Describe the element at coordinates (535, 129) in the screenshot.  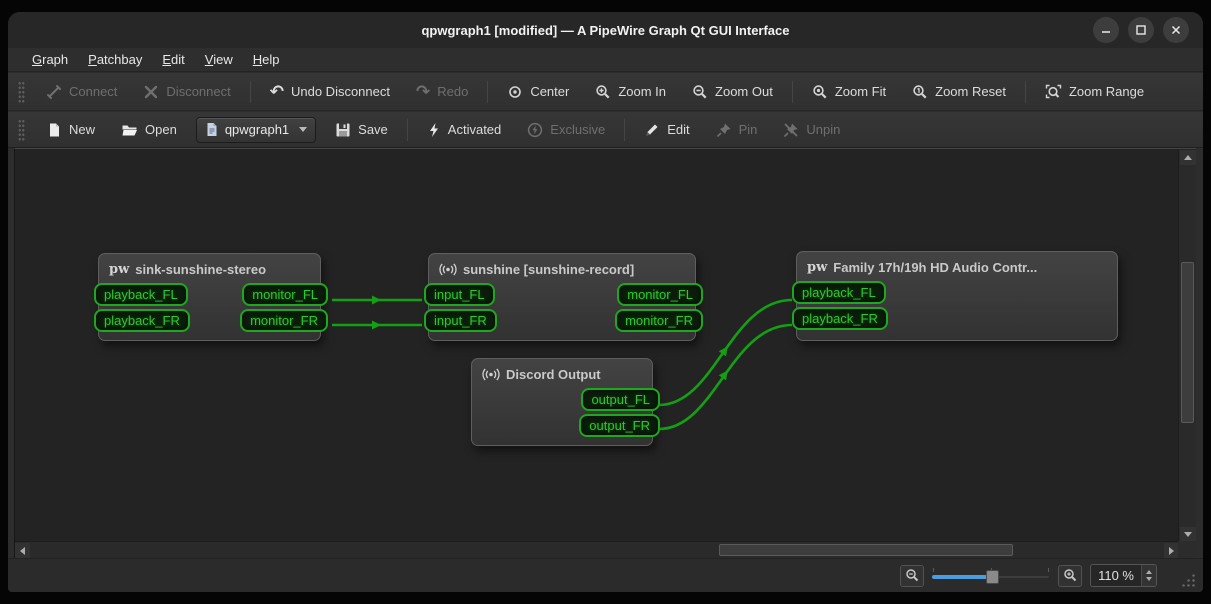
I see `exclusive-bolt-icon` at that location.